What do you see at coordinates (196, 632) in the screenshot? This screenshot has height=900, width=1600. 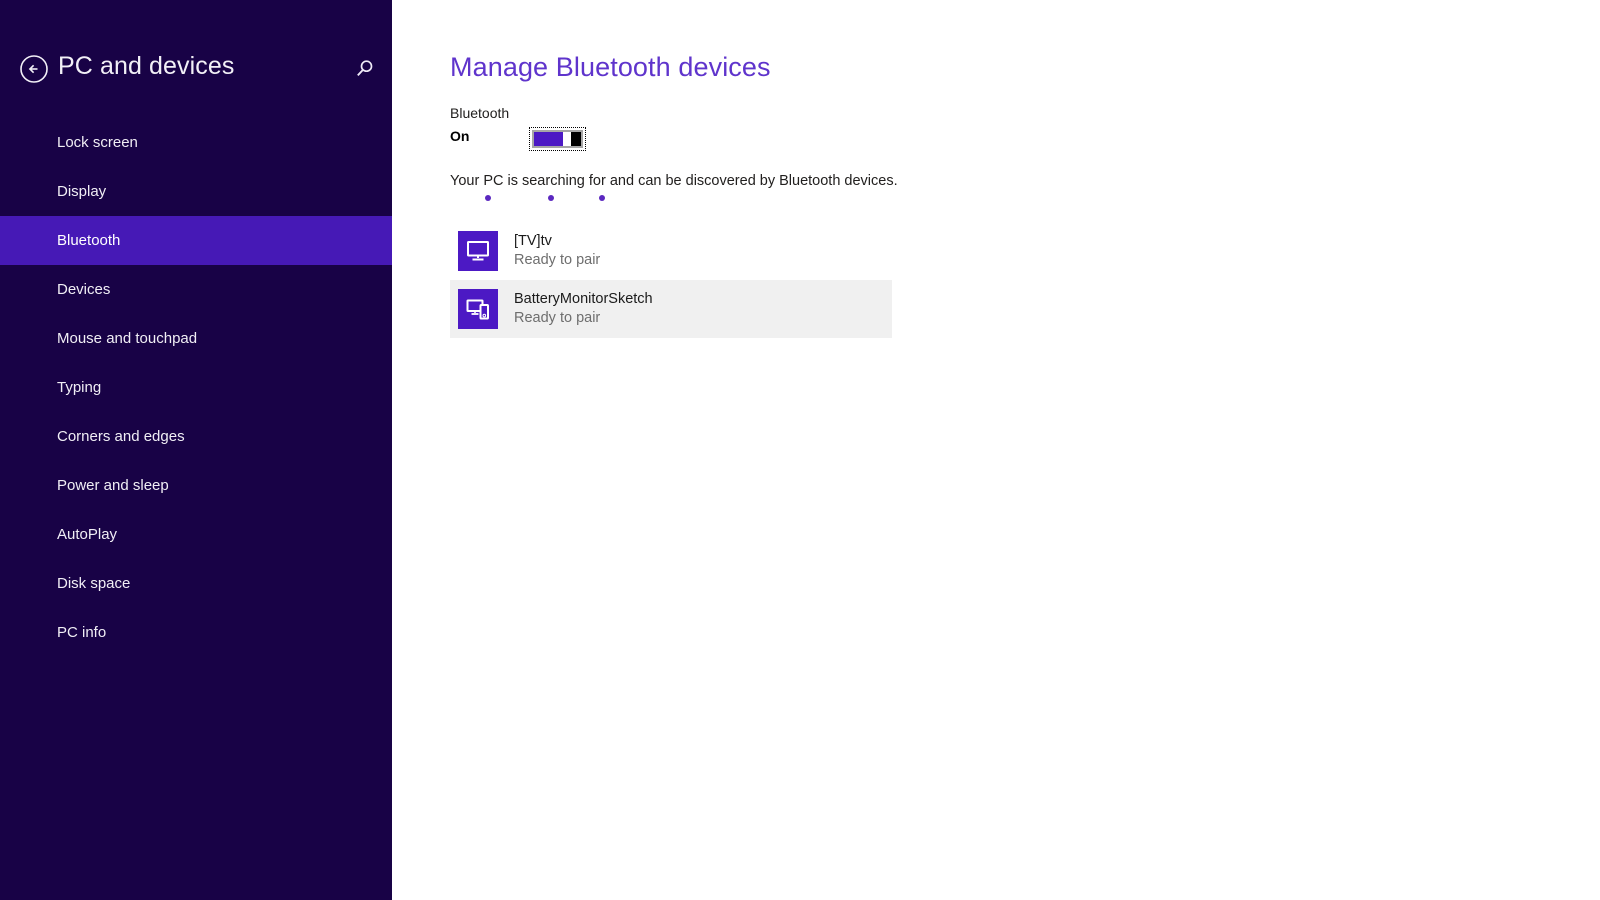 I see `sidebar-item-pc-info: PC info` at bounding box center [196, 632].